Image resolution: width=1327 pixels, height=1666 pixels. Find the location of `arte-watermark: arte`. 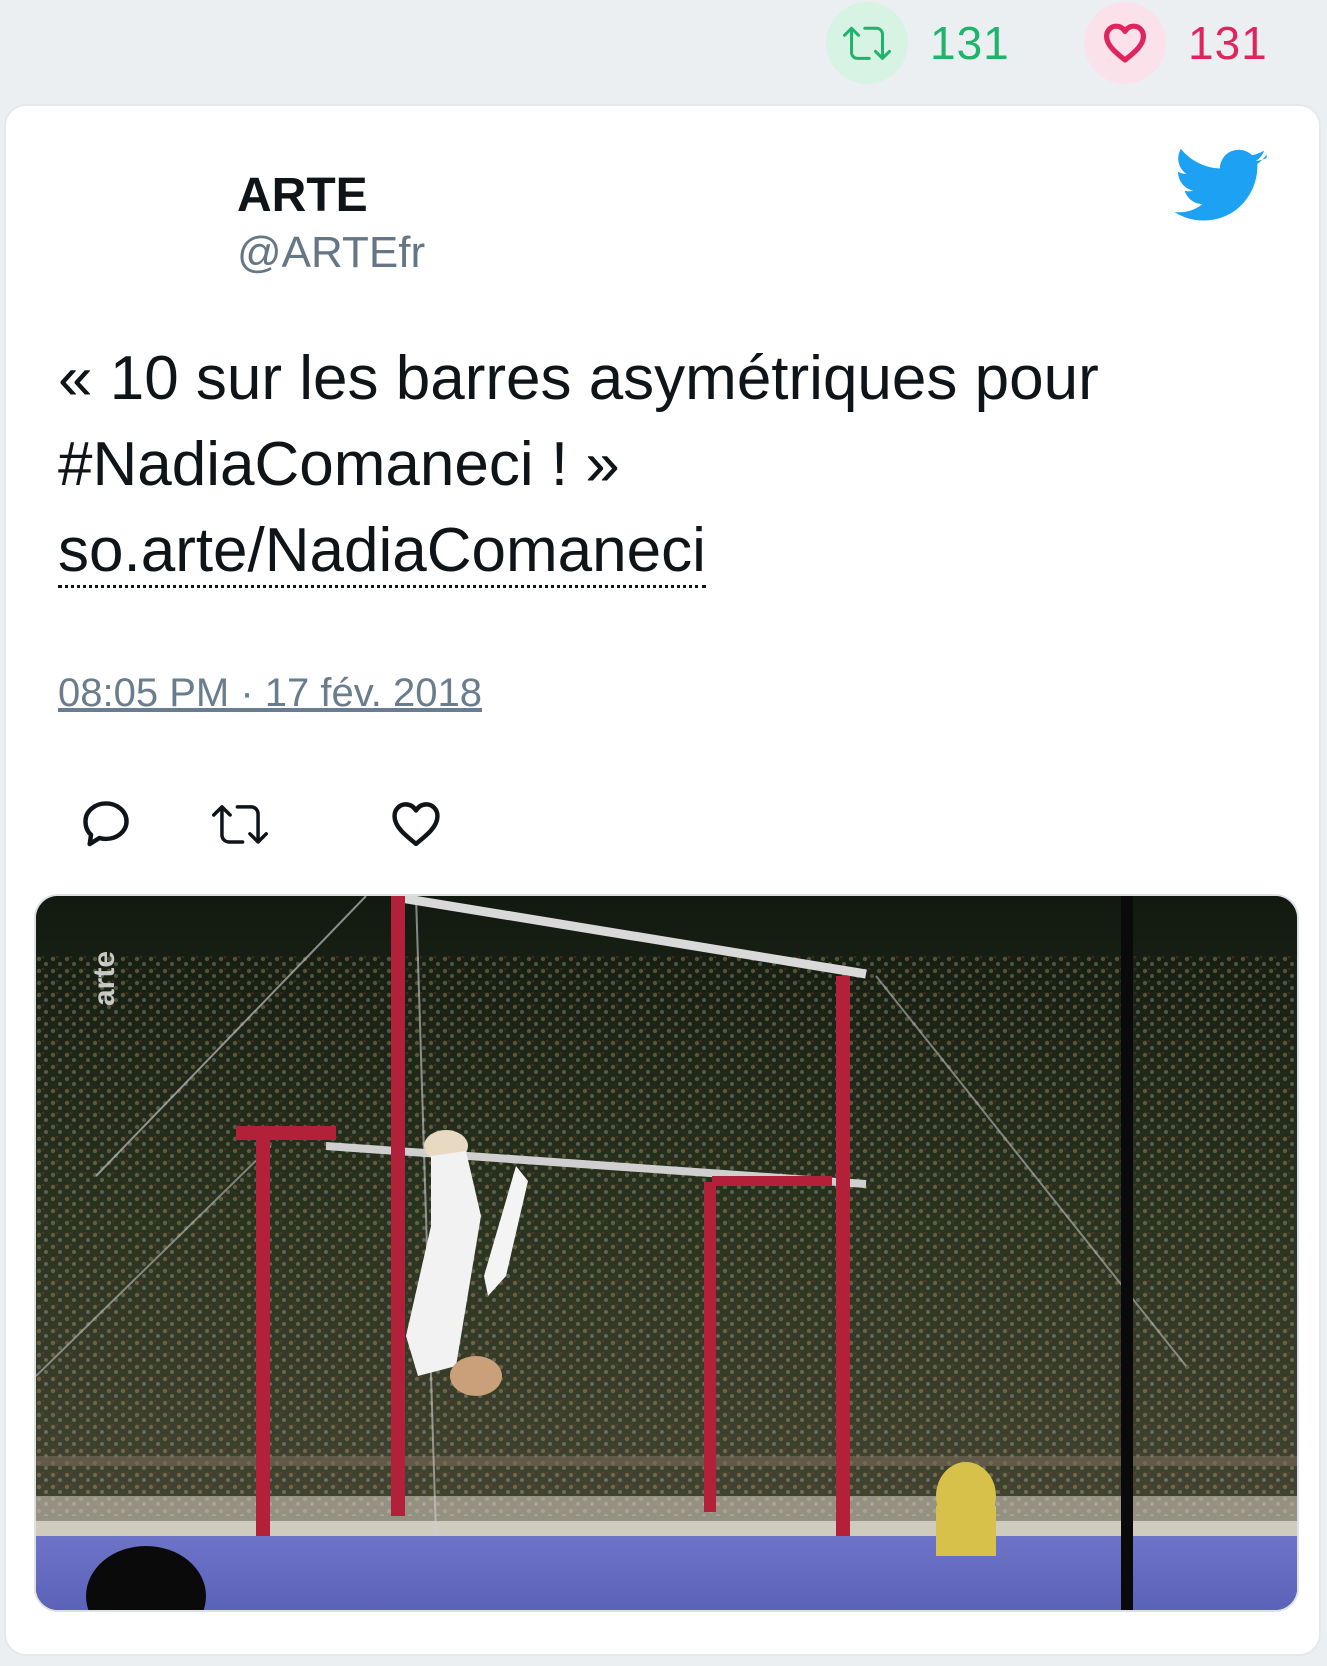

arte-watermark: arte is located at coordinates (104, 978).